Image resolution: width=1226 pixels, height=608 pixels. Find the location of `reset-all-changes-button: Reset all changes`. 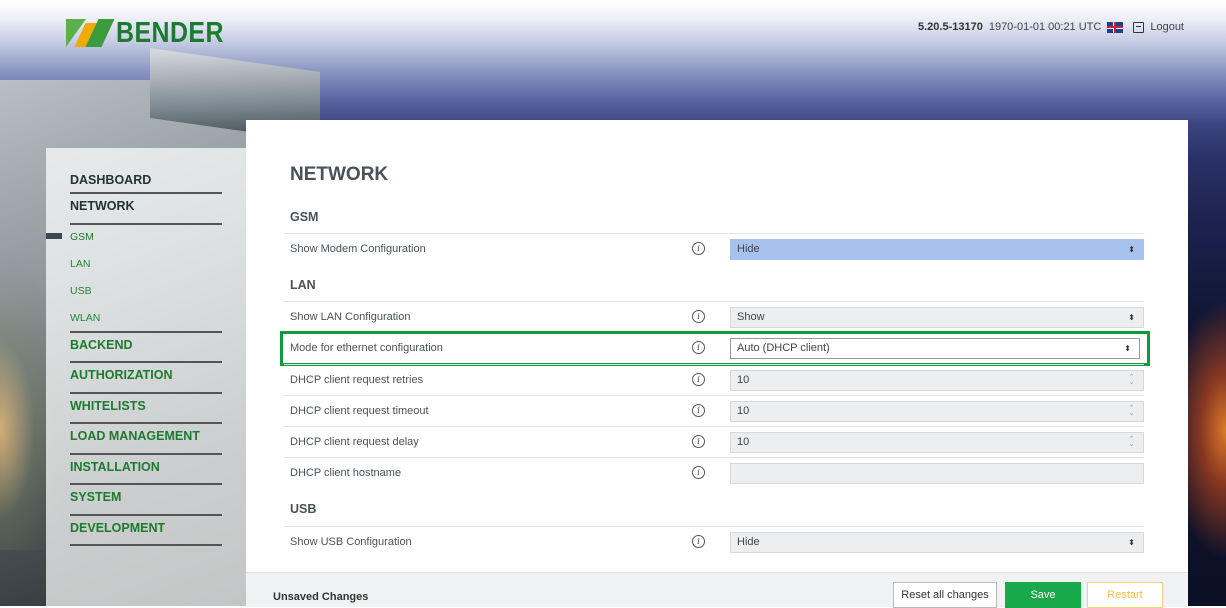

reset-all-changes-button: Reset all changes is located at coordinates (945, 595).